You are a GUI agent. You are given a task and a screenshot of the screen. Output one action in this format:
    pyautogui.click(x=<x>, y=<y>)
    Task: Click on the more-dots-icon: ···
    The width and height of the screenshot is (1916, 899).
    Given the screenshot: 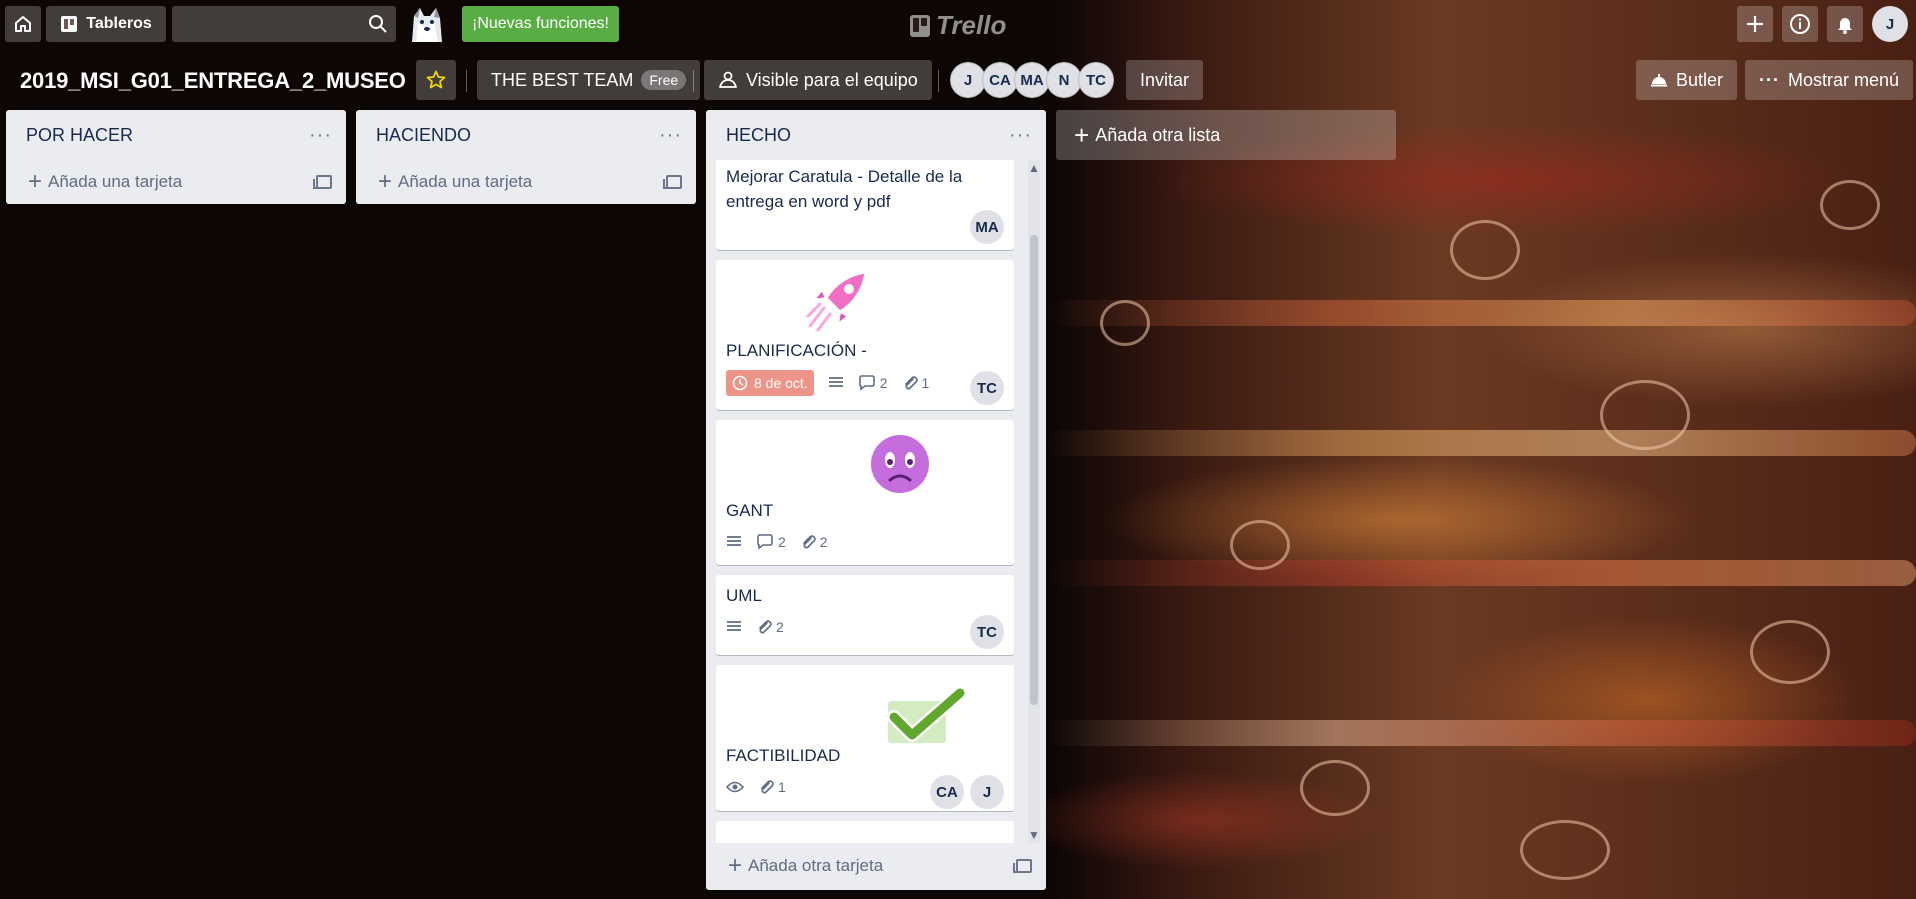 What is the action you would take?
    pyautogui.click(x=1769, y=79)
    